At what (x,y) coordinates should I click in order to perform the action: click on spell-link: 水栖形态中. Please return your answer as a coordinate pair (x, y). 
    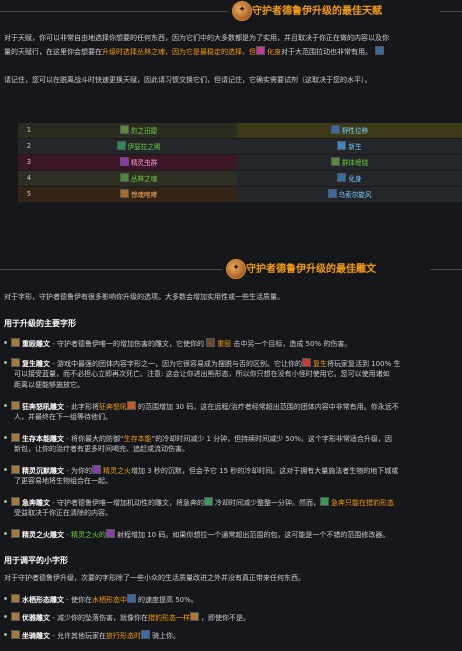
    Looking at the image, I should click on (109, 600).